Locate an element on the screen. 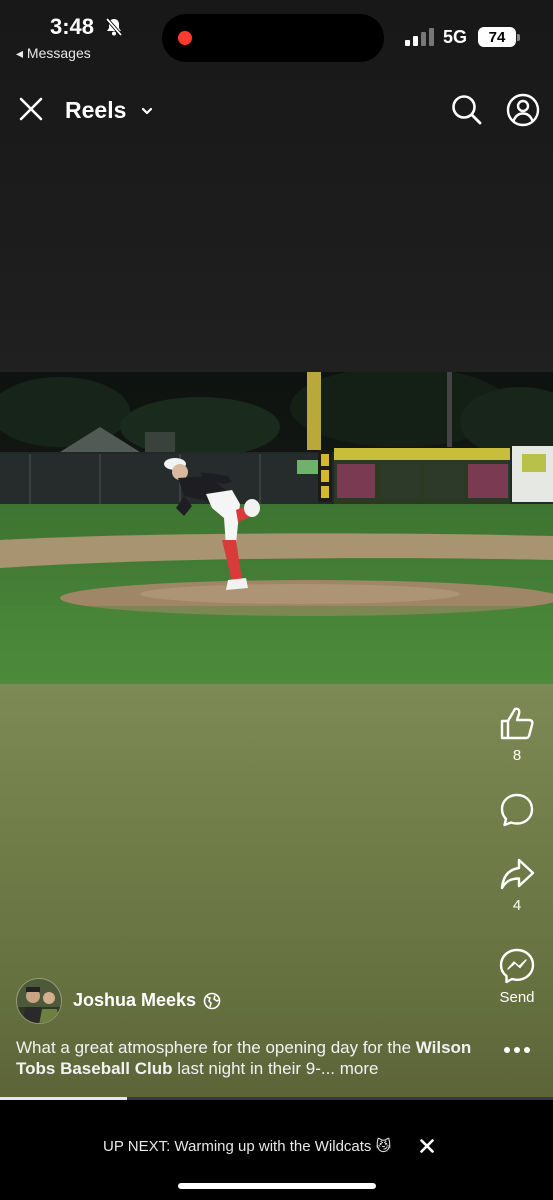  status-bar: 3:48 ◂ Messages 5G 74 is located at coordinates (276, 35).